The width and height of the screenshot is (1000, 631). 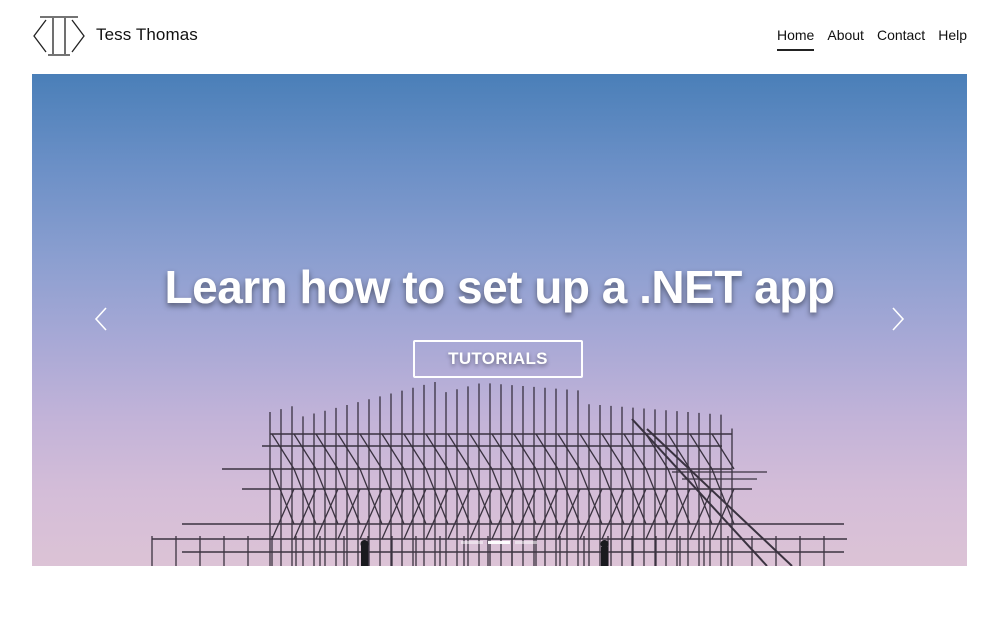 What do you see at coordinates (872, 39) in the screenshot?
I see `main-nav: Home About Contact Help` at bounding box center [872, 39].